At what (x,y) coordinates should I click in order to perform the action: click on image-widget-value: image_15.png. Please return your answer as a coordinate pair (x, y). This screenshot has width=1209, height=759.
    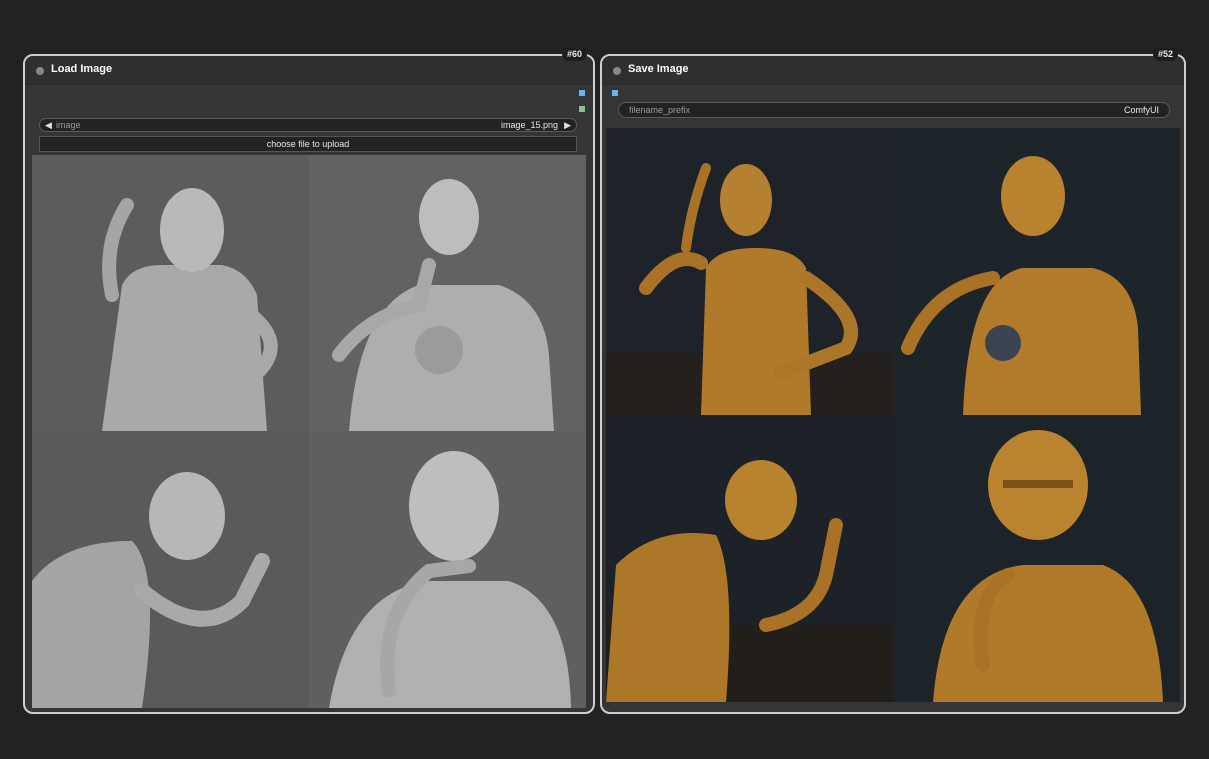
    Looking at the image, I should click on (529, 125).